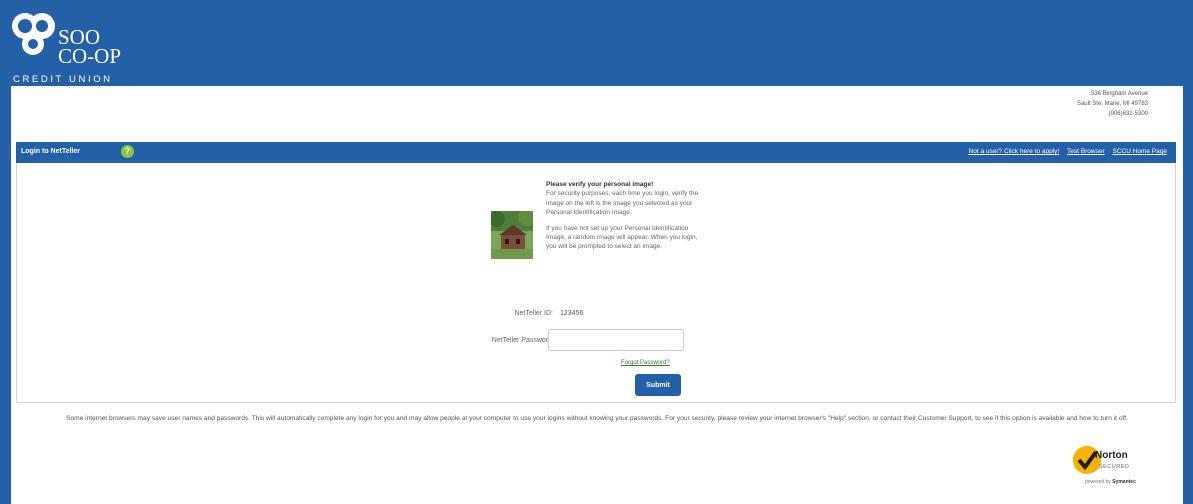 The height and width of the screenshot is (504, 1193). I want to click on personal-image, so click(512, 235).